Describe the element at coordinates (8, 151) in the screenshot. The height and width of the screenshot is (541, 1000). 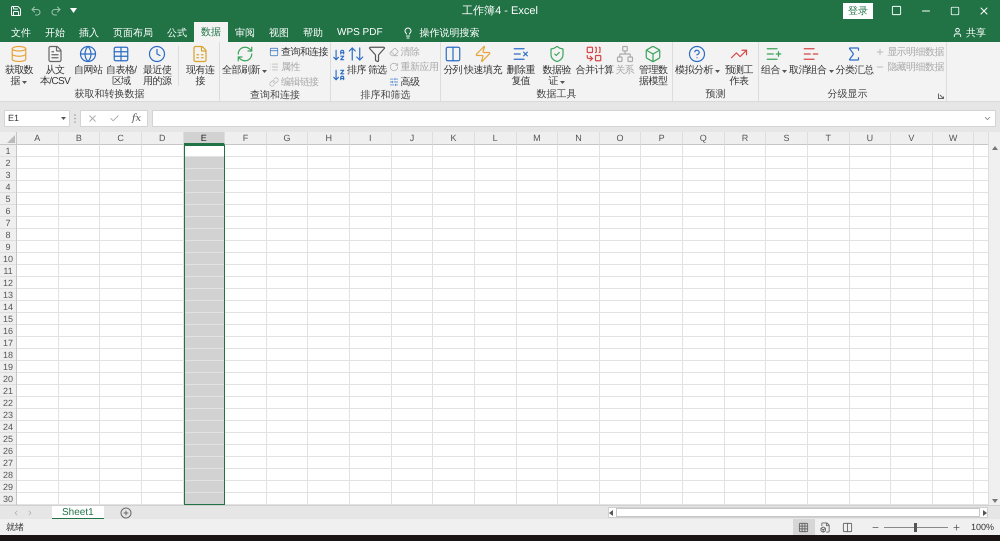
I see `row-header: 1` at that location.